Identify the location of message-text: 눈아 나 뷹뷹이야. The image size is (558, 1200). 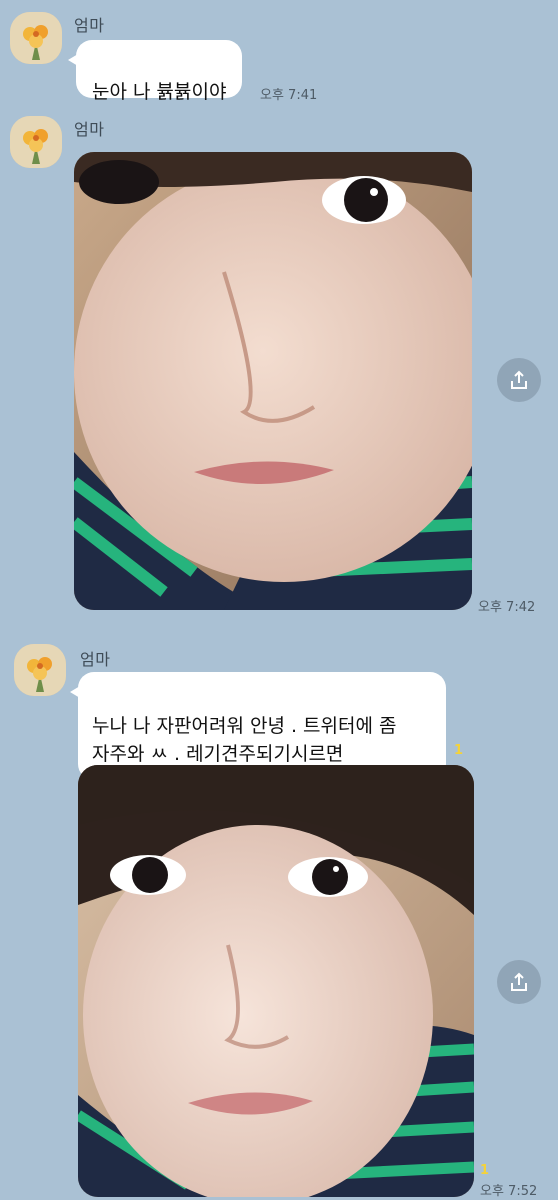
(159, 92).